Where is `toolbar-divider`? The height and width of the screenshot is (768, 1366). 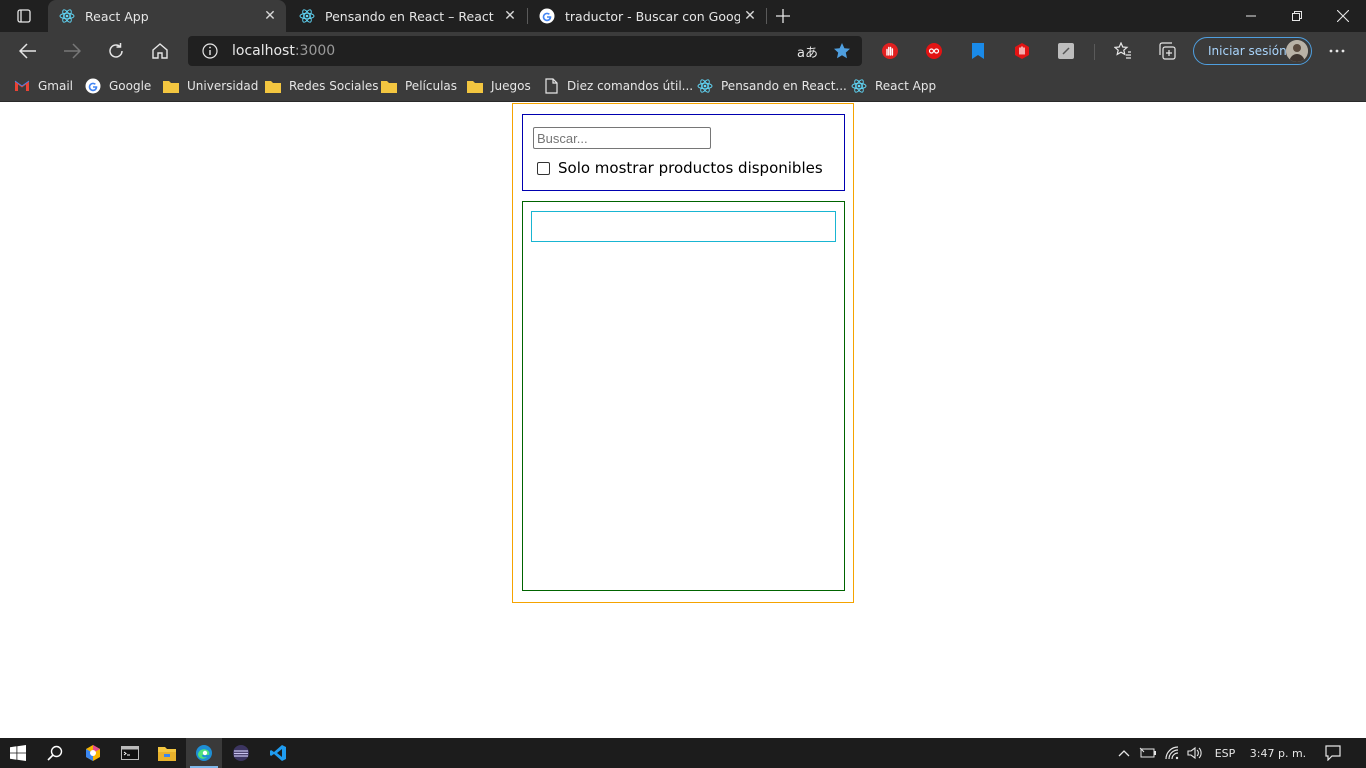 toolbar-divider is located at coordinates (1094, 52).